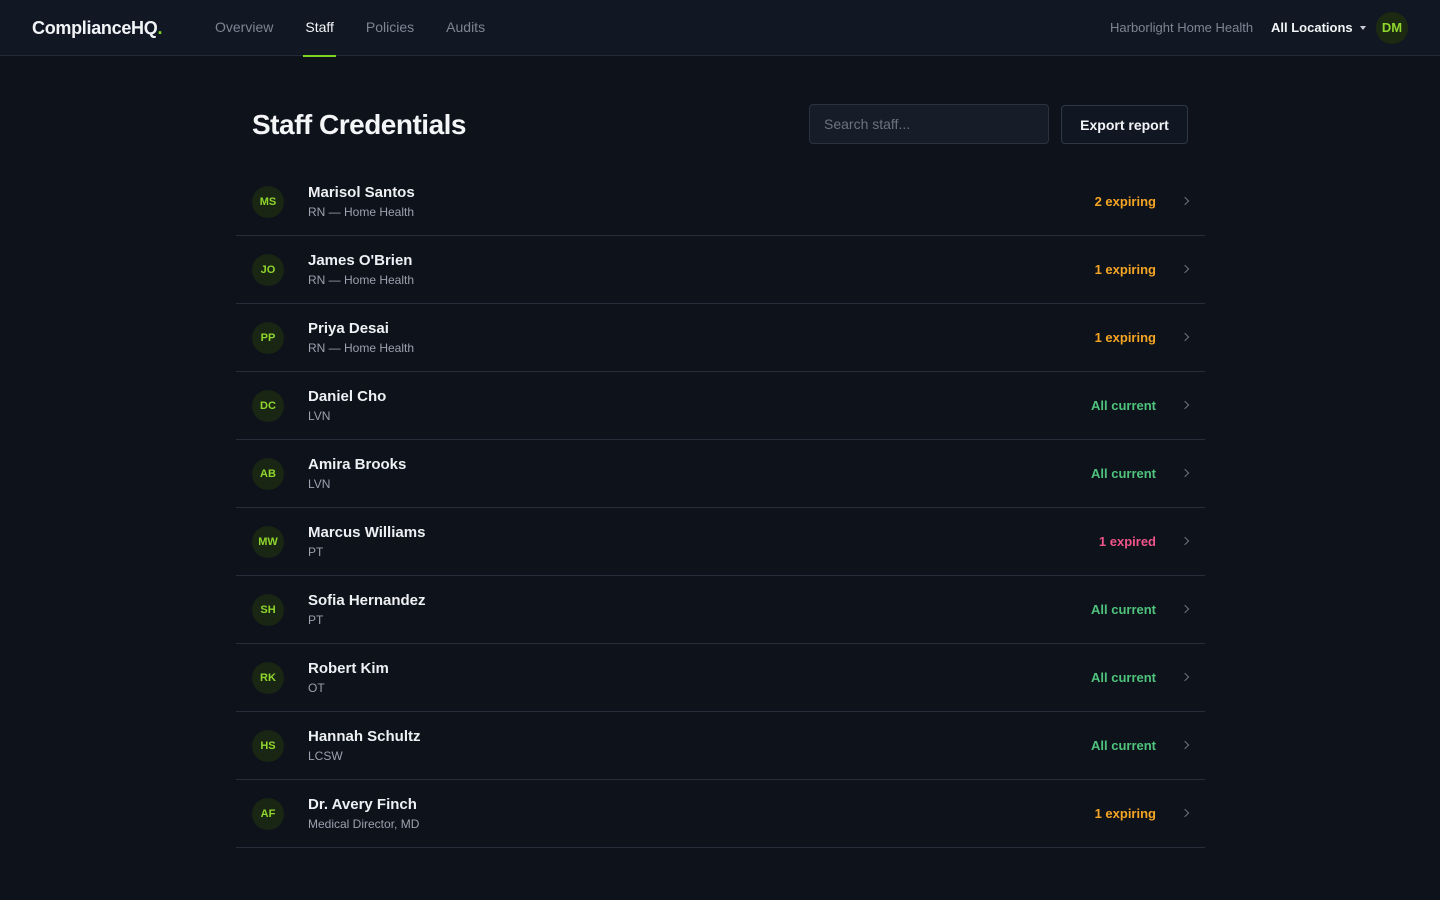  Describe the element at coordinates (720, 474) in the screenshot. I see `staff-row: AB Amira Brooks LVN All current` at that location.